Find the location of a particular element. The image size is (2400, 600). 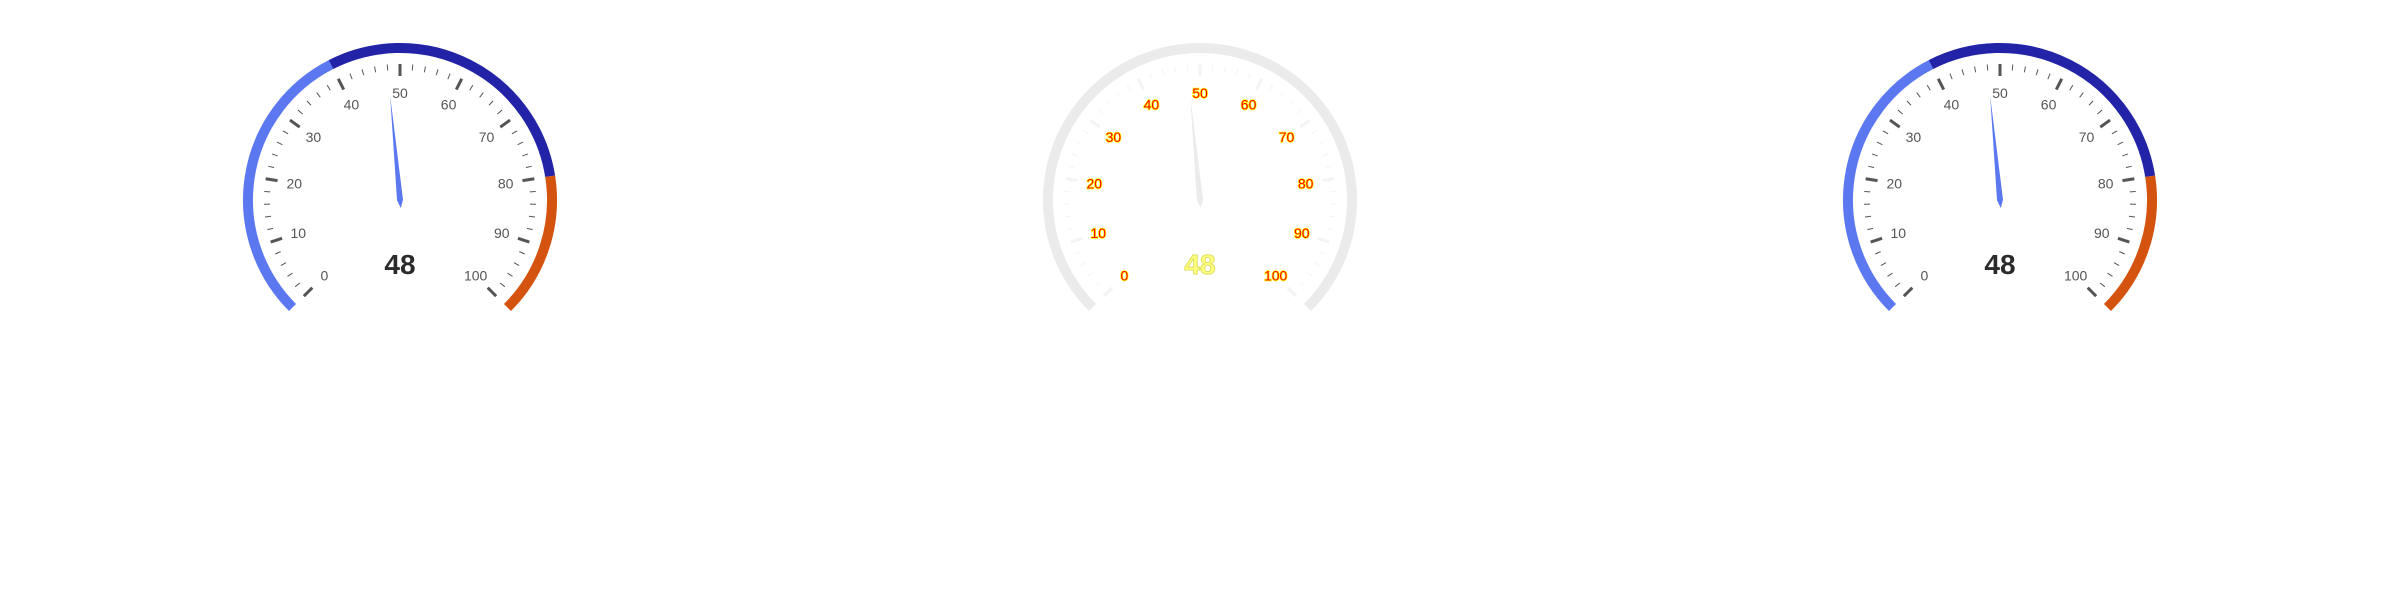

gauge-3: 0 10 20 30 40 50 60 70 80 90 100 48 is located at coordinates (2000, 177).